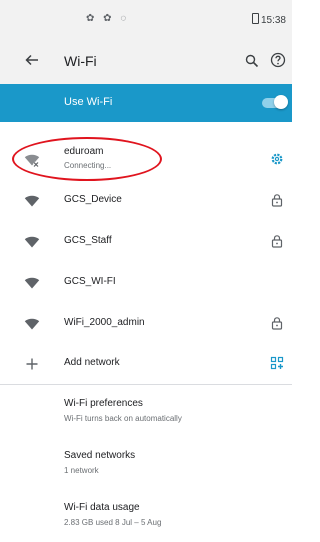  Describe the element at coordinates (87, 159) in the screenshot. I see `red-highlight-ellipse` at that location.